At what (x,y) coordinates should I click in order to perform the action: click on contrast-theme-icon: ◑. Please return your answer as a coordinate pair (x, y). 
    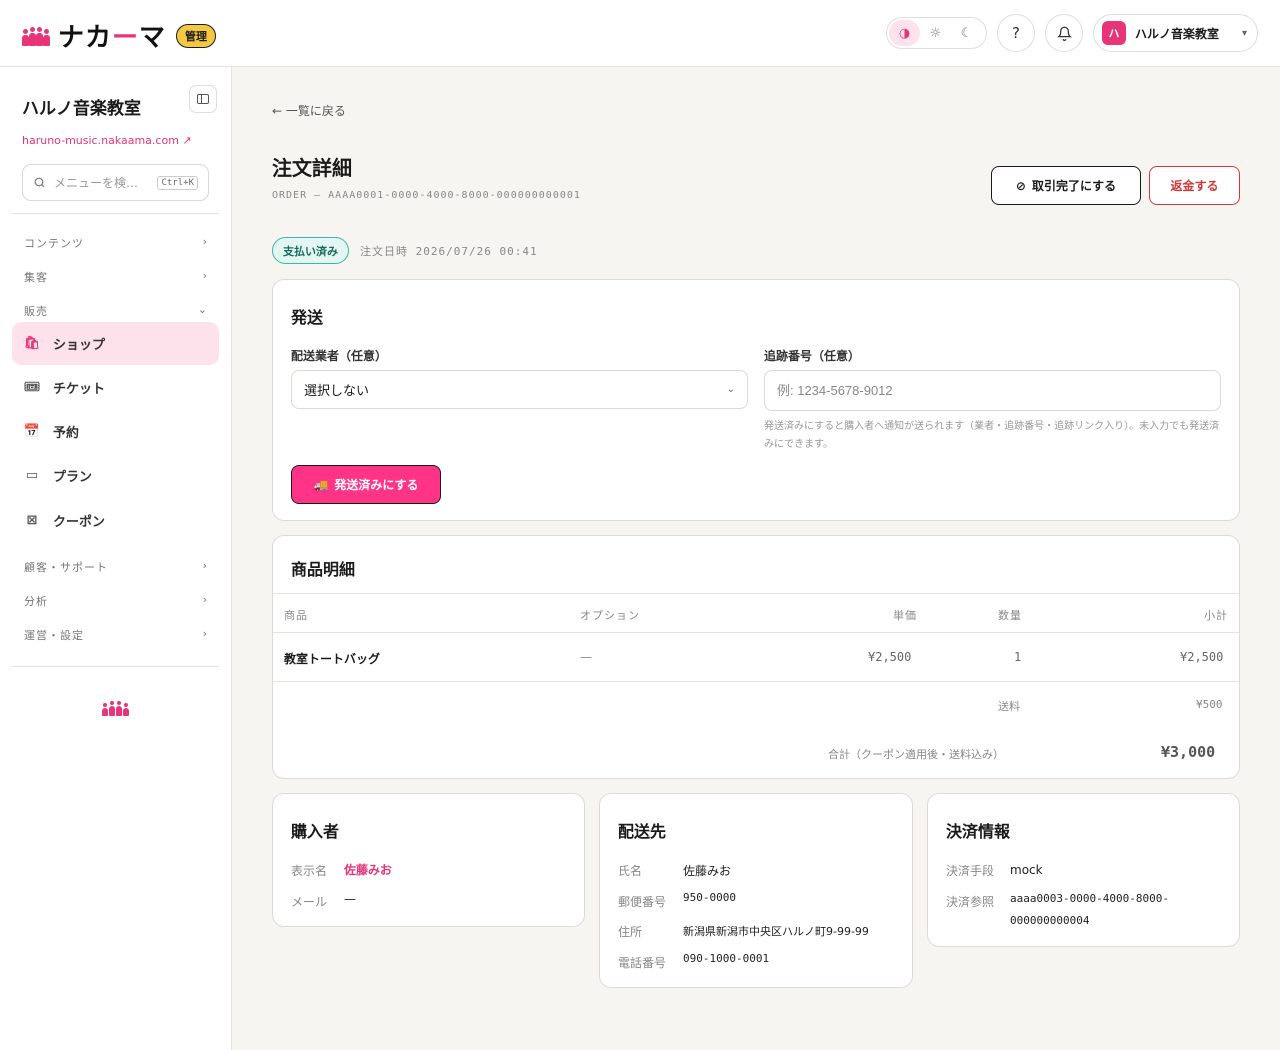
    Looking at the image, I should click on (904, 33).